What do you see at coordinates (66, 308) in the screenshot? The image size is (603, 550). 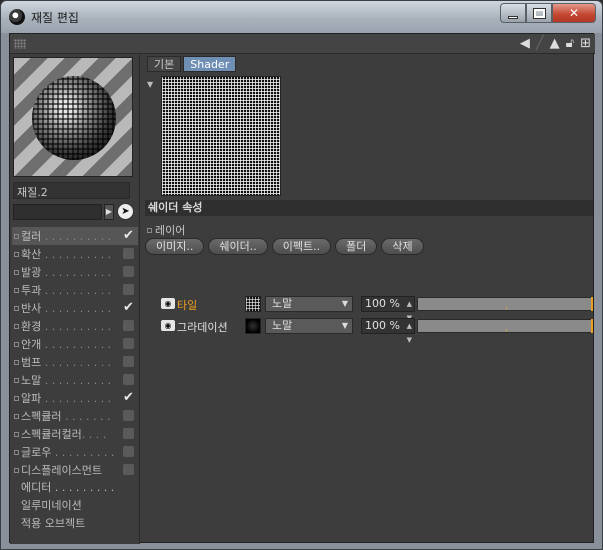 I see `channel-label: 반사 . . . . . . . . . .` at bounding box center [66, 308].